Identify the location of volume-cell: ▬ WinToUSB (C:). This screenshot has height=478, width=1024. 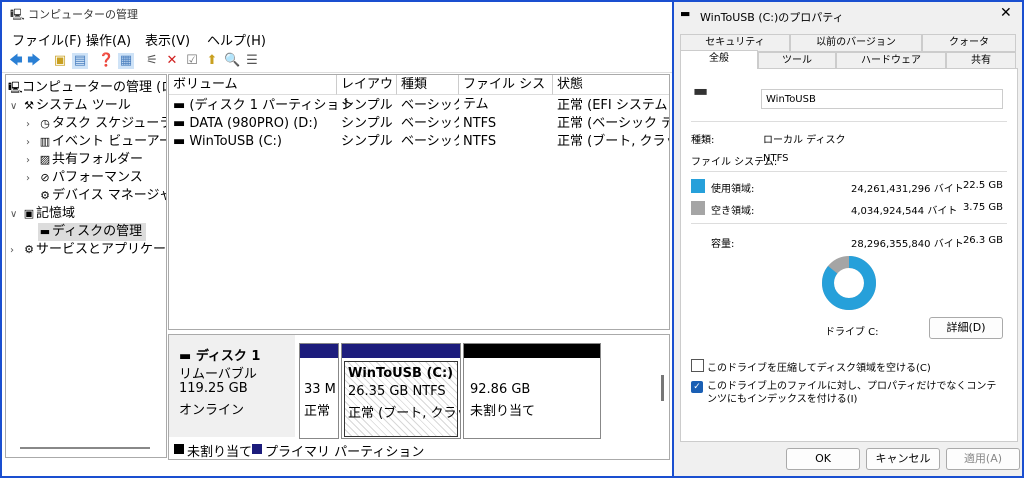
(253, 142).